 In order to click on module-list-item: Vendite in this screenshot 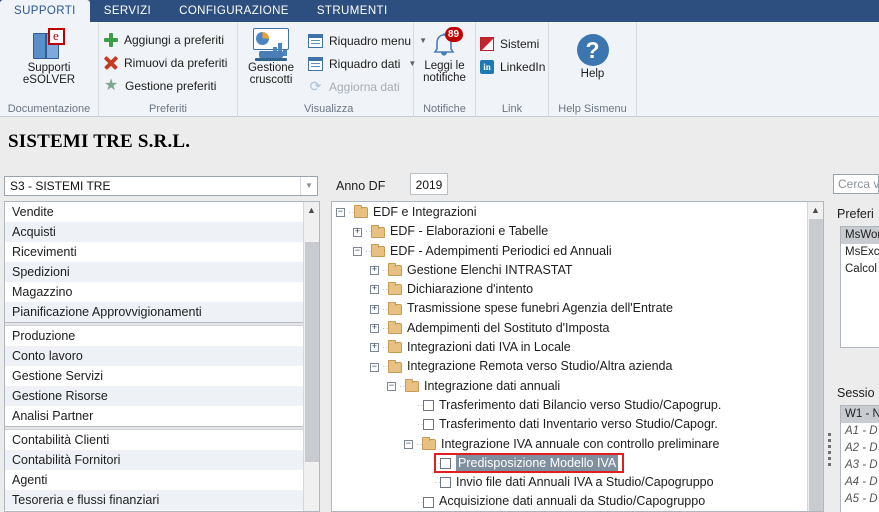, I will do `click(154, 212)`.